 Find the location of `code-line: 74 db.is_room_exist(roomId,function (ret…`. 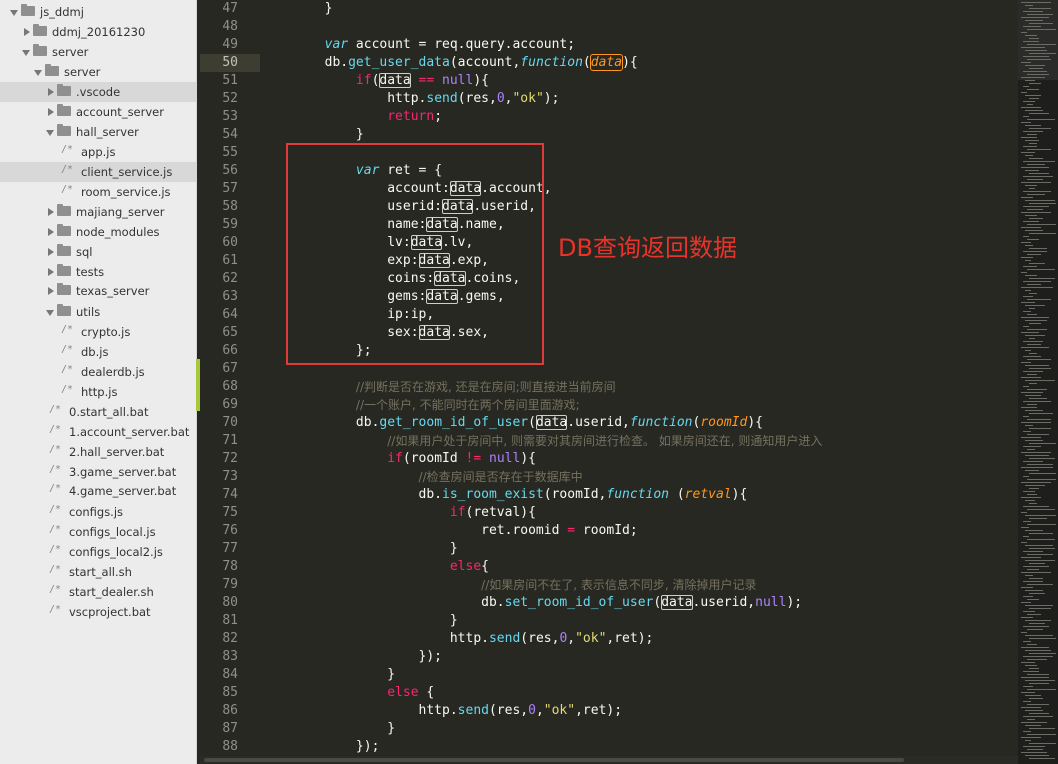

code-line: 74 db.is_room_exist(roomId,function (ret… is located at coordinates (609, 495).